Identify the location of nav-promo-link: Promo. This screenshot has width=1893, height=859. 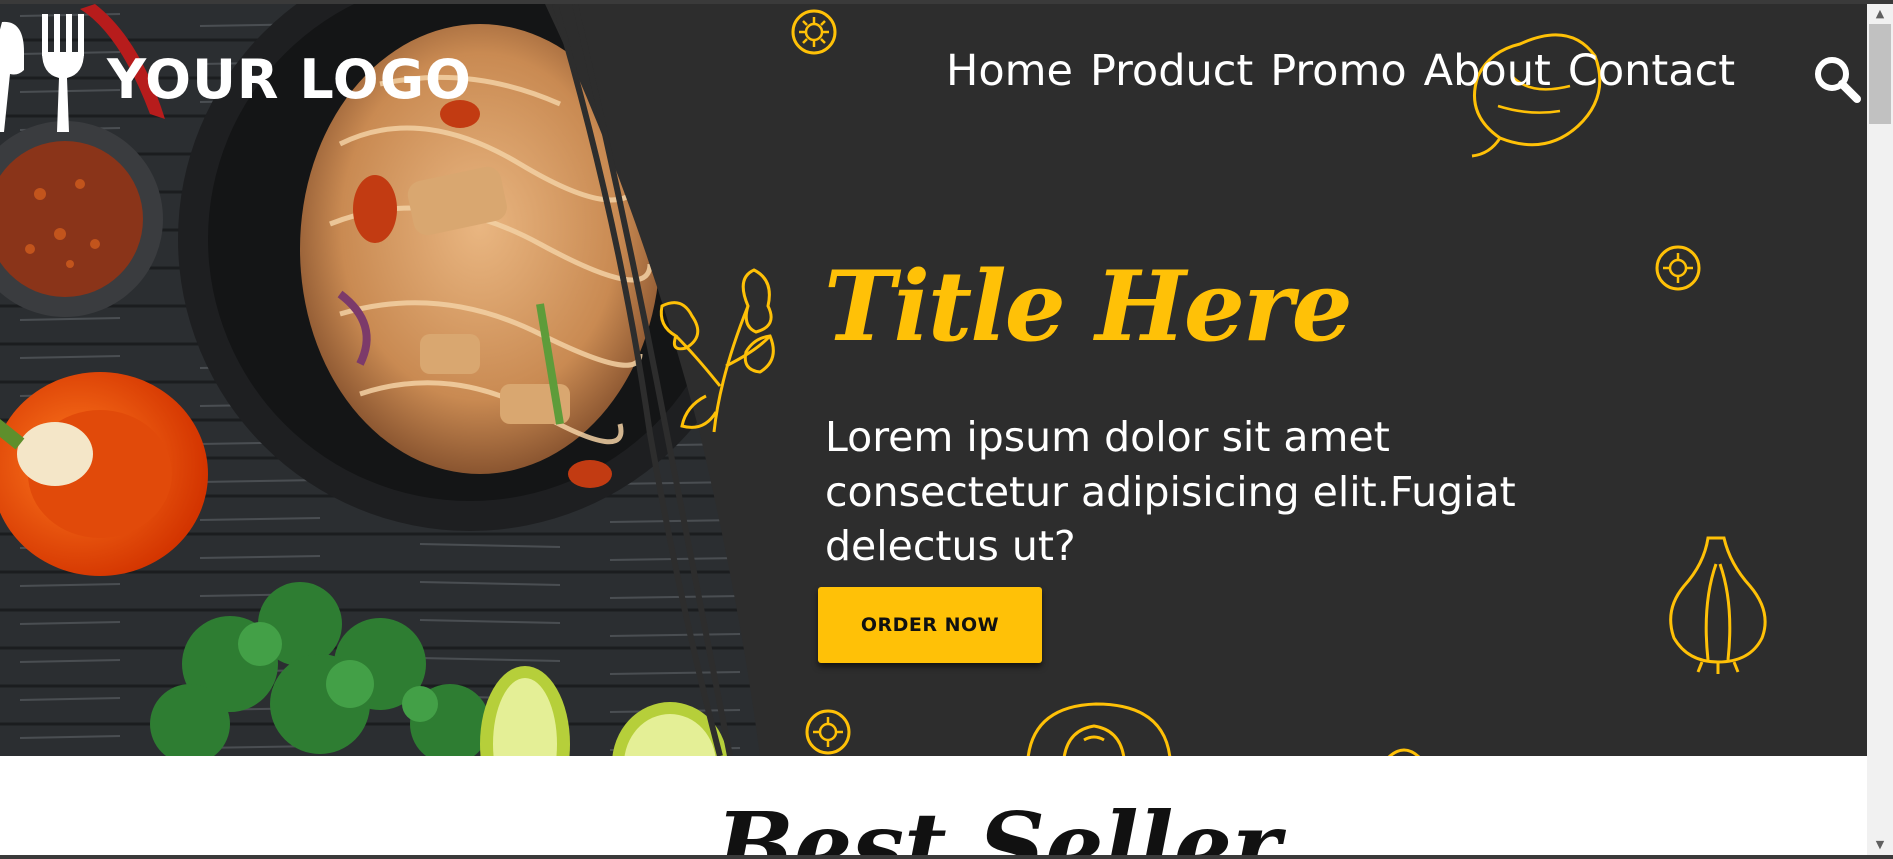
(1338, 71).